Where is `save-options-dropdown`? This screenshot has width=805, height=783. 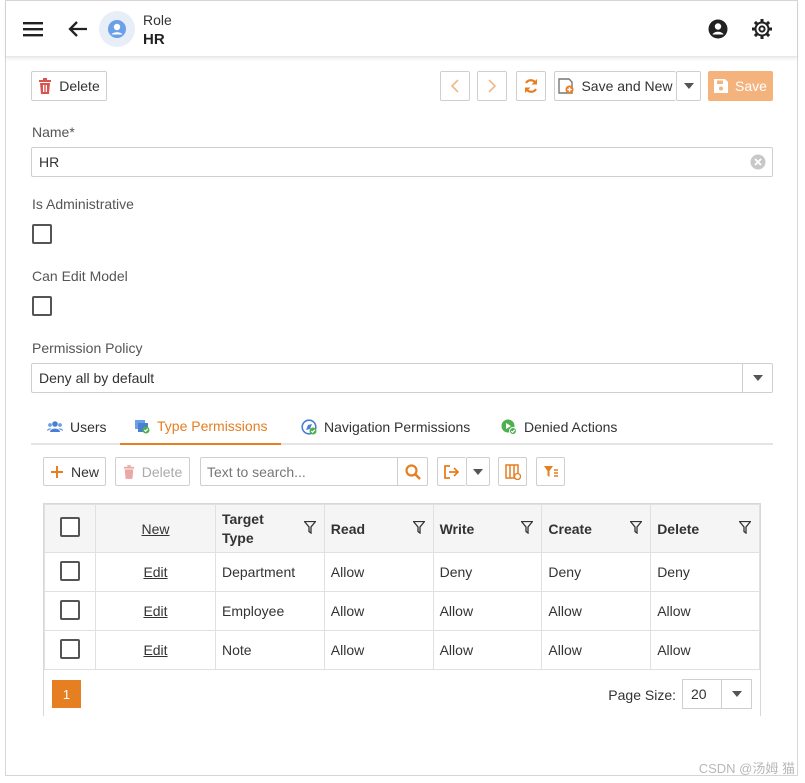
save-options-dropdown is located at coordinates (688, 86).